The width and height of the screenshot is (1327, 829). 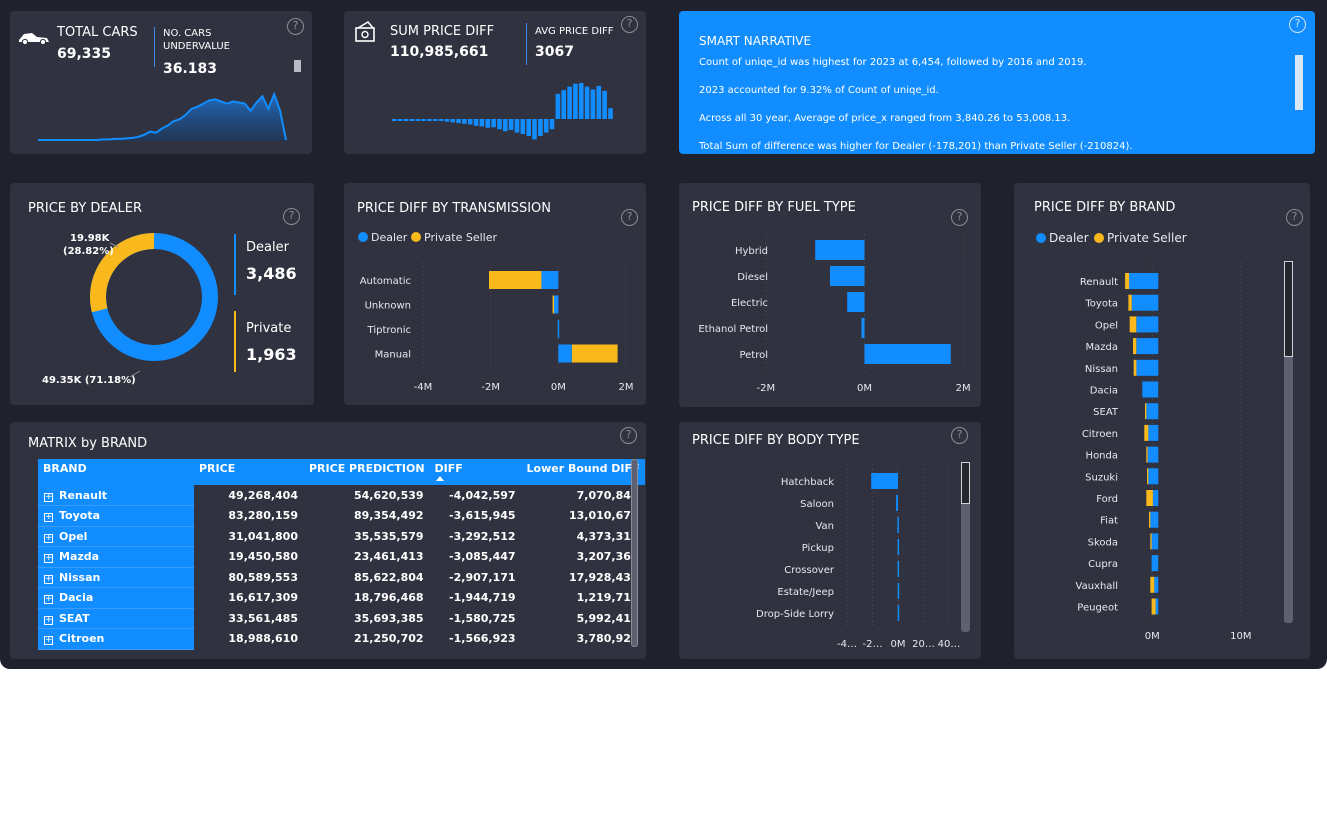 I want to click on table-cell: 7,070,840, so click(x=607, y=495).